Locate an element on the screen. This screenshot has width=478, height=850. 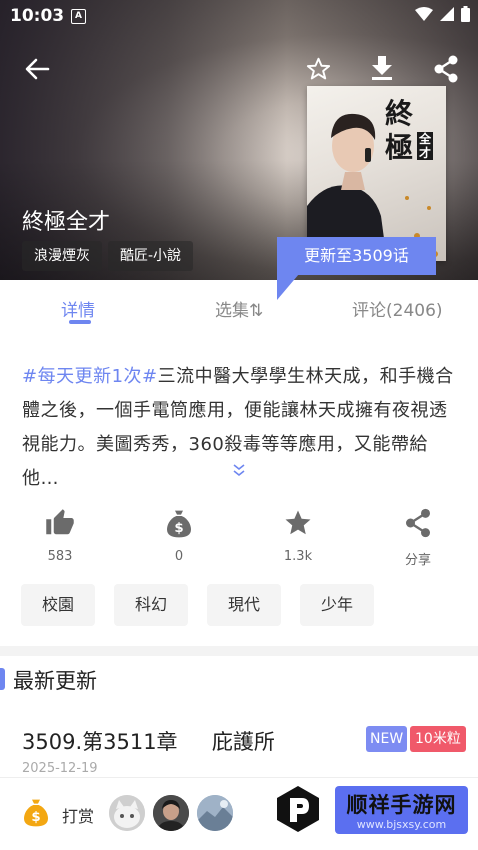
status-bar: 10:03 A is located at coordinates (239, 16).